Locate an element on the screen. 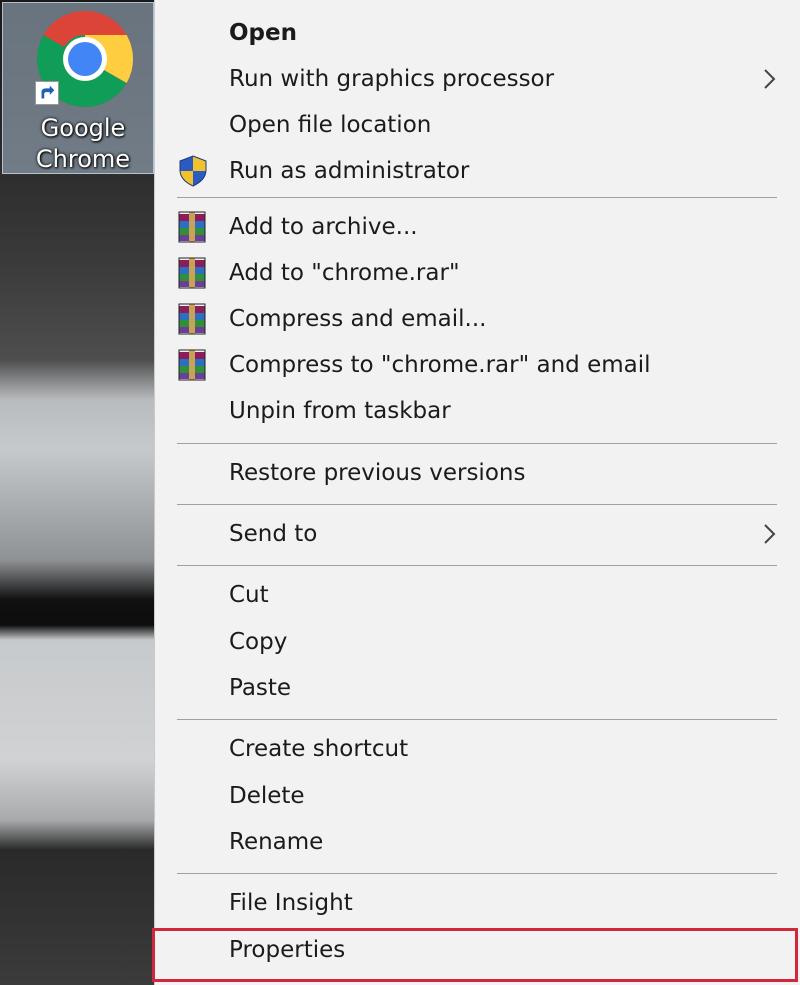  menu-item-cut: Cut is located at coordinates (476, 595).